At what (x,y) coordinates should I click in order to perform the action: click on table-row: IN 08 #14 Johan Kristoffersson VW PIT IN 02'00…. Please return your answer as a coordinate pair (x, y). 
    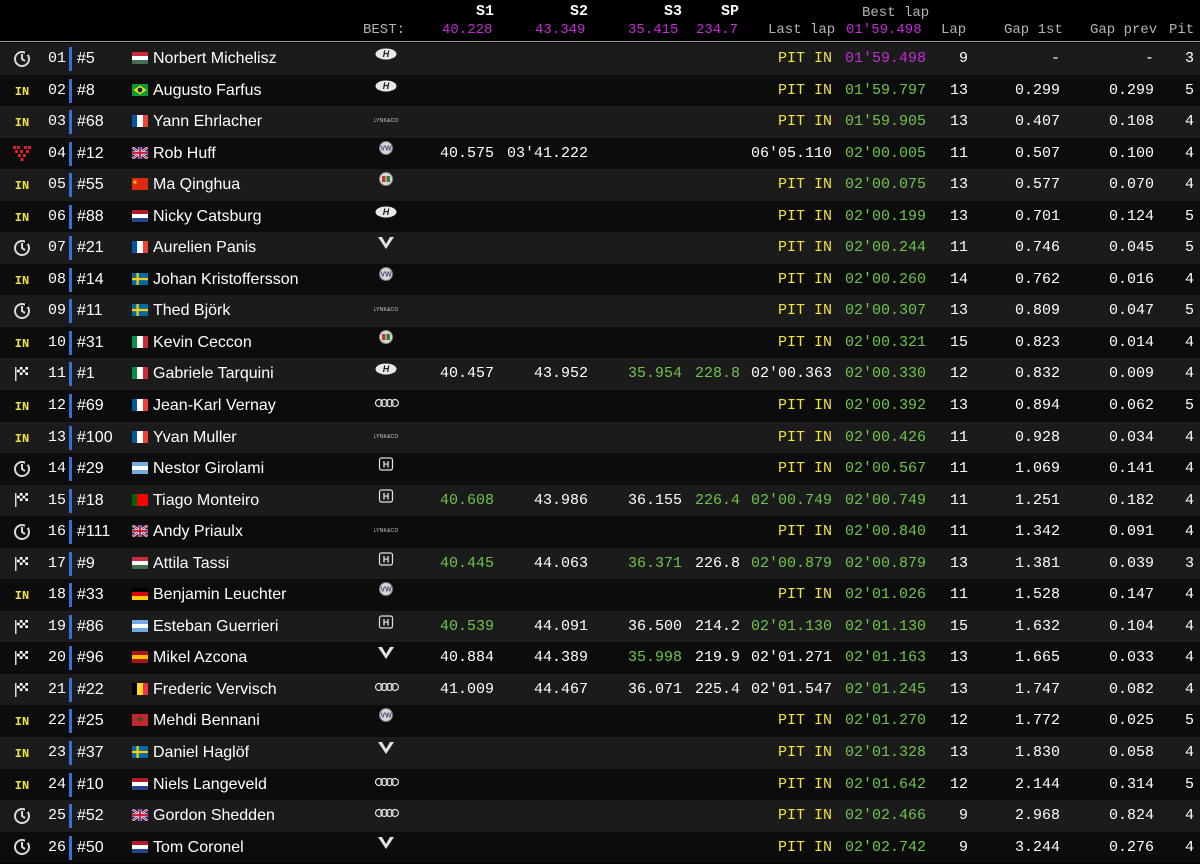
    Looking at the image, I should click on (600, 279).